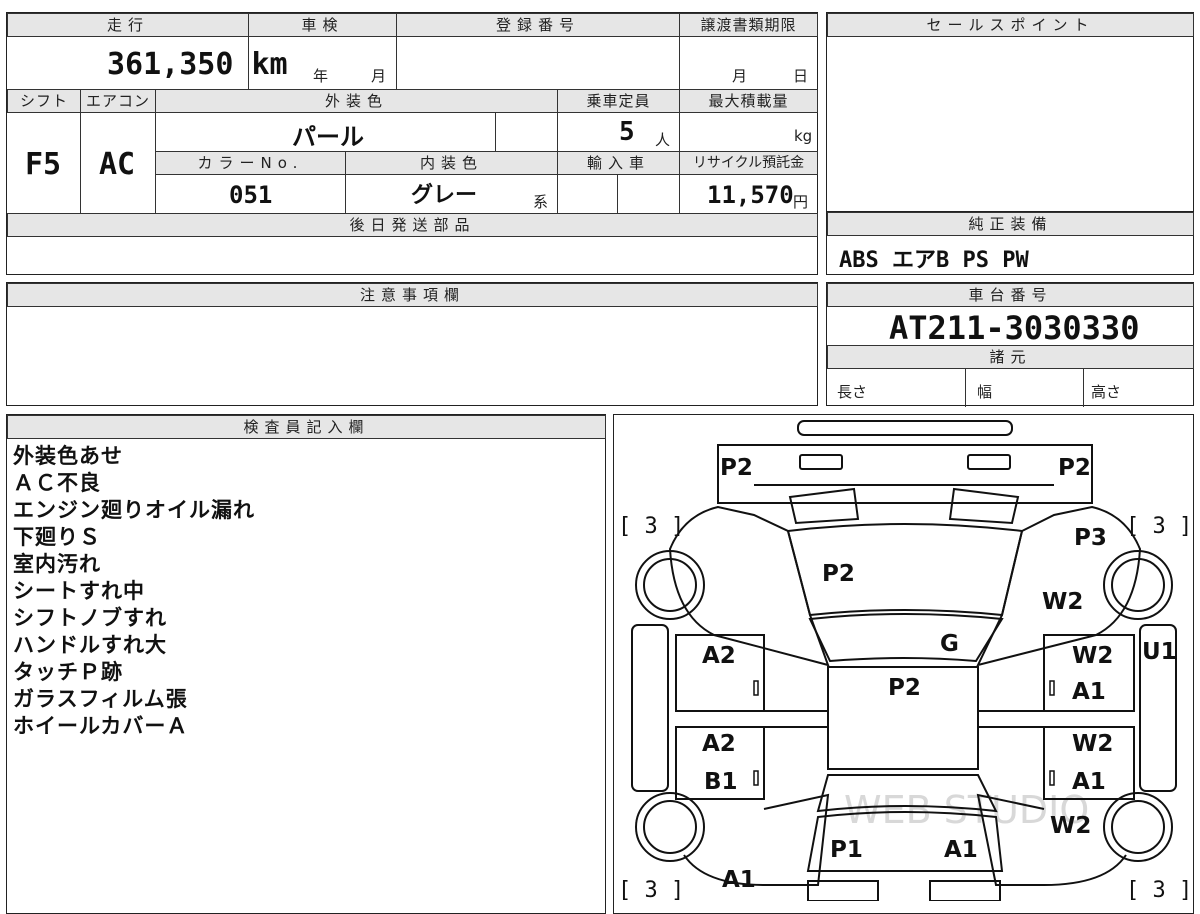 This screenshot has height=914, width=1200. Describe the element at coordinates (801, 76) in the screenshot. I see `deadline-day: 日` at that location.